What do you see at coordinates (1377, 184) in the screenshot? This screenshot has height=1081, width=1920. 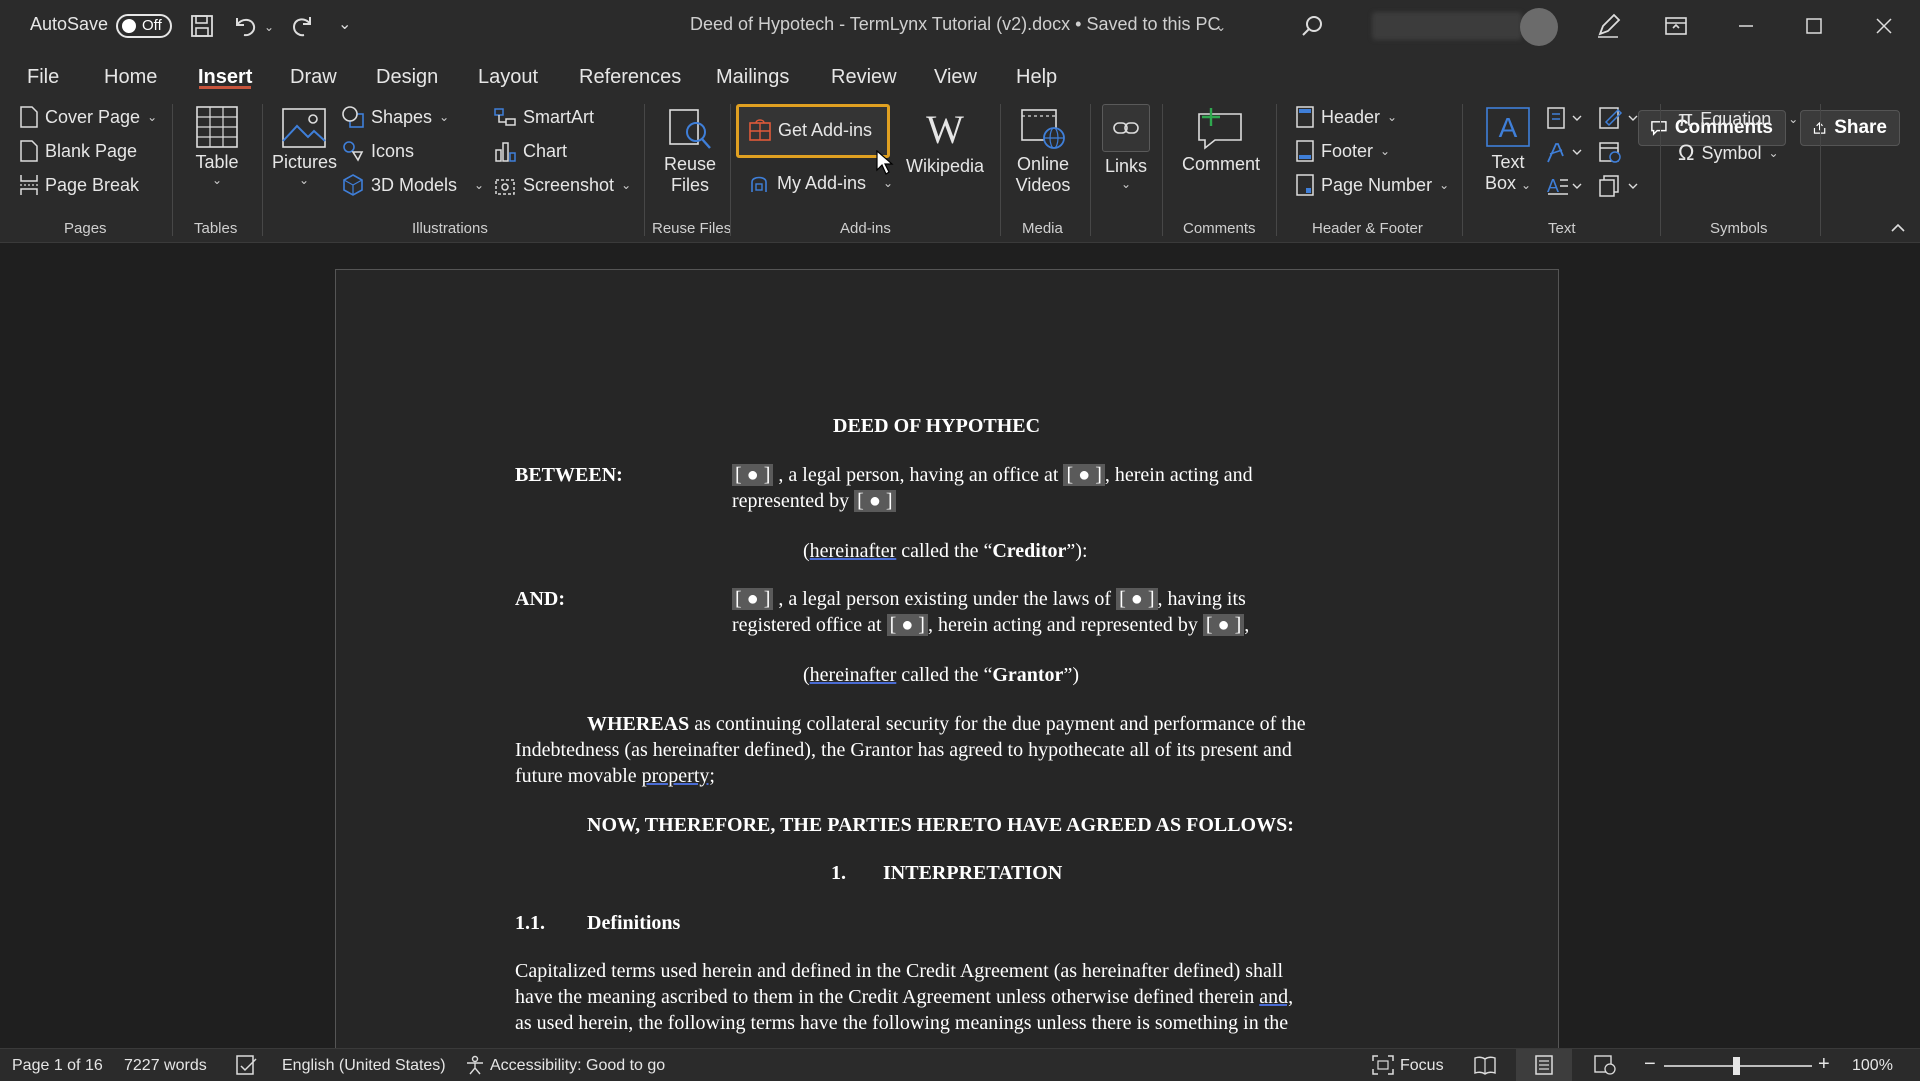 I see `page-number-label: Page Number` at bounding box center [1377, 184].